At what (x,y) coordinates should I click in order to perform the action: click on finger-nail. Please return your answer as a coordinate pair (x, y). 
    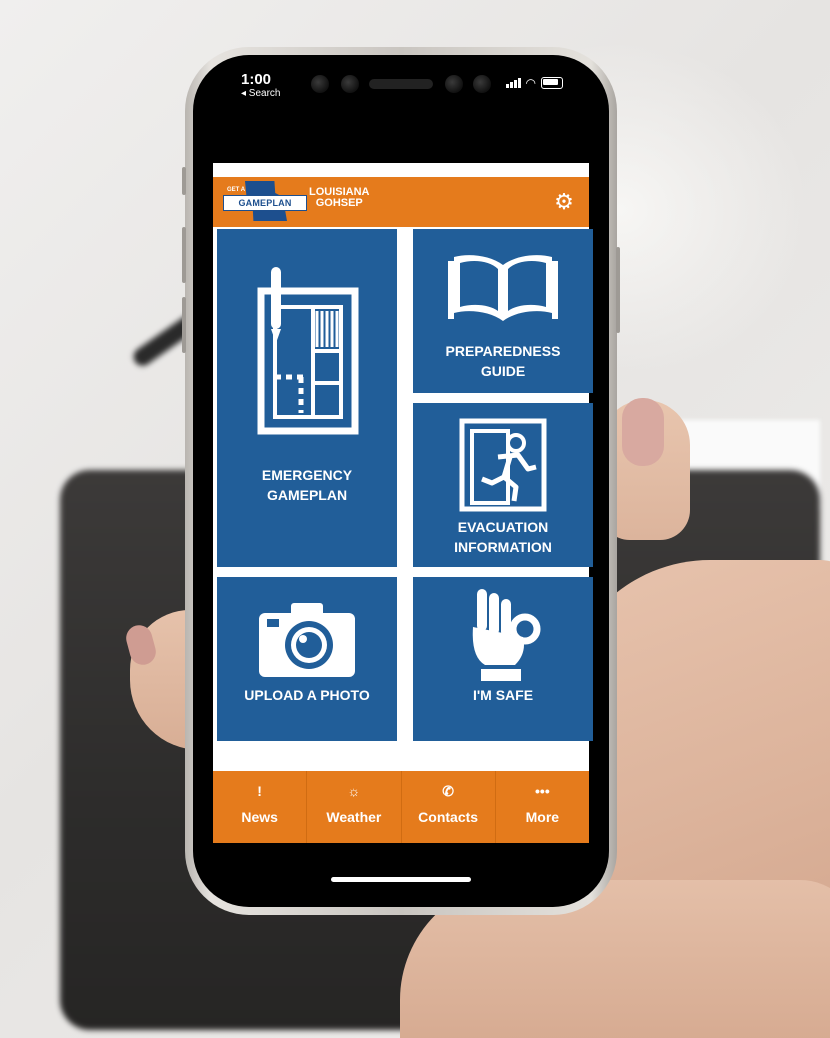
    Looking at the image, I should click on (643, 432).